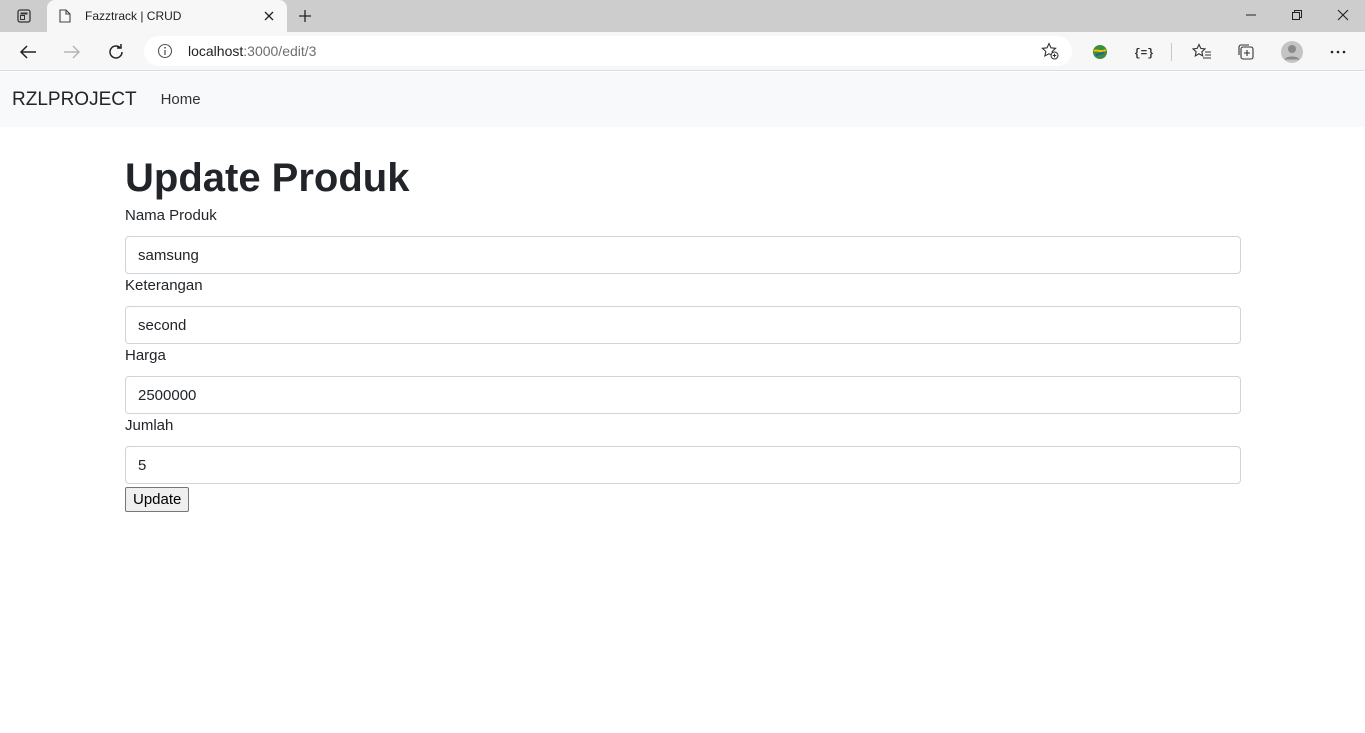 The height and width of the screenshot is (733, 1365). I want to click on favorites-icon, so click(1202, 52).